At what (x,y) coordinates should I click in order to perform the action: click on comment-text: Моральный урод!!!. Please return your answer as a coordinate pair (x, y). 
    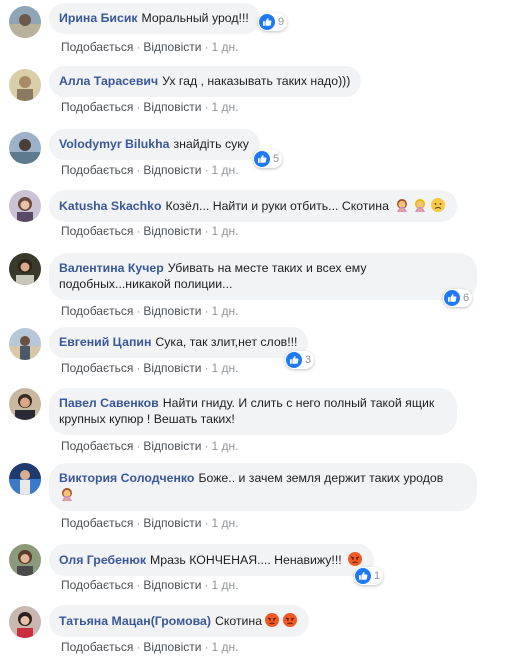
    Looking at the image, I should click on (195, 18).